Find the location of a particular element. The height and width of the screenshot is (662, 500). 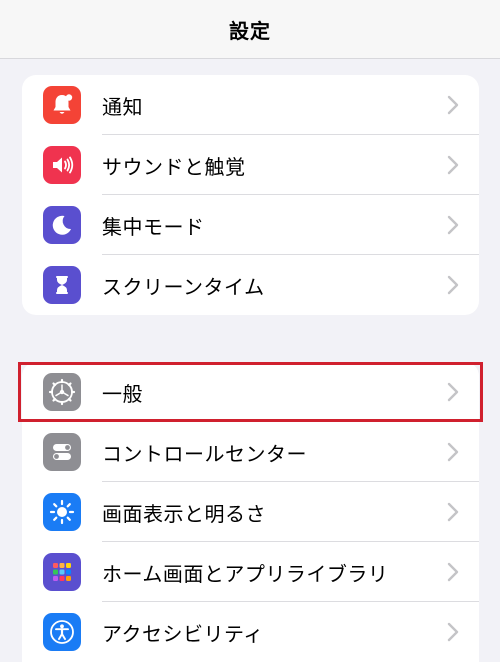

accessibility-icon is located at coordinates (62, 632).